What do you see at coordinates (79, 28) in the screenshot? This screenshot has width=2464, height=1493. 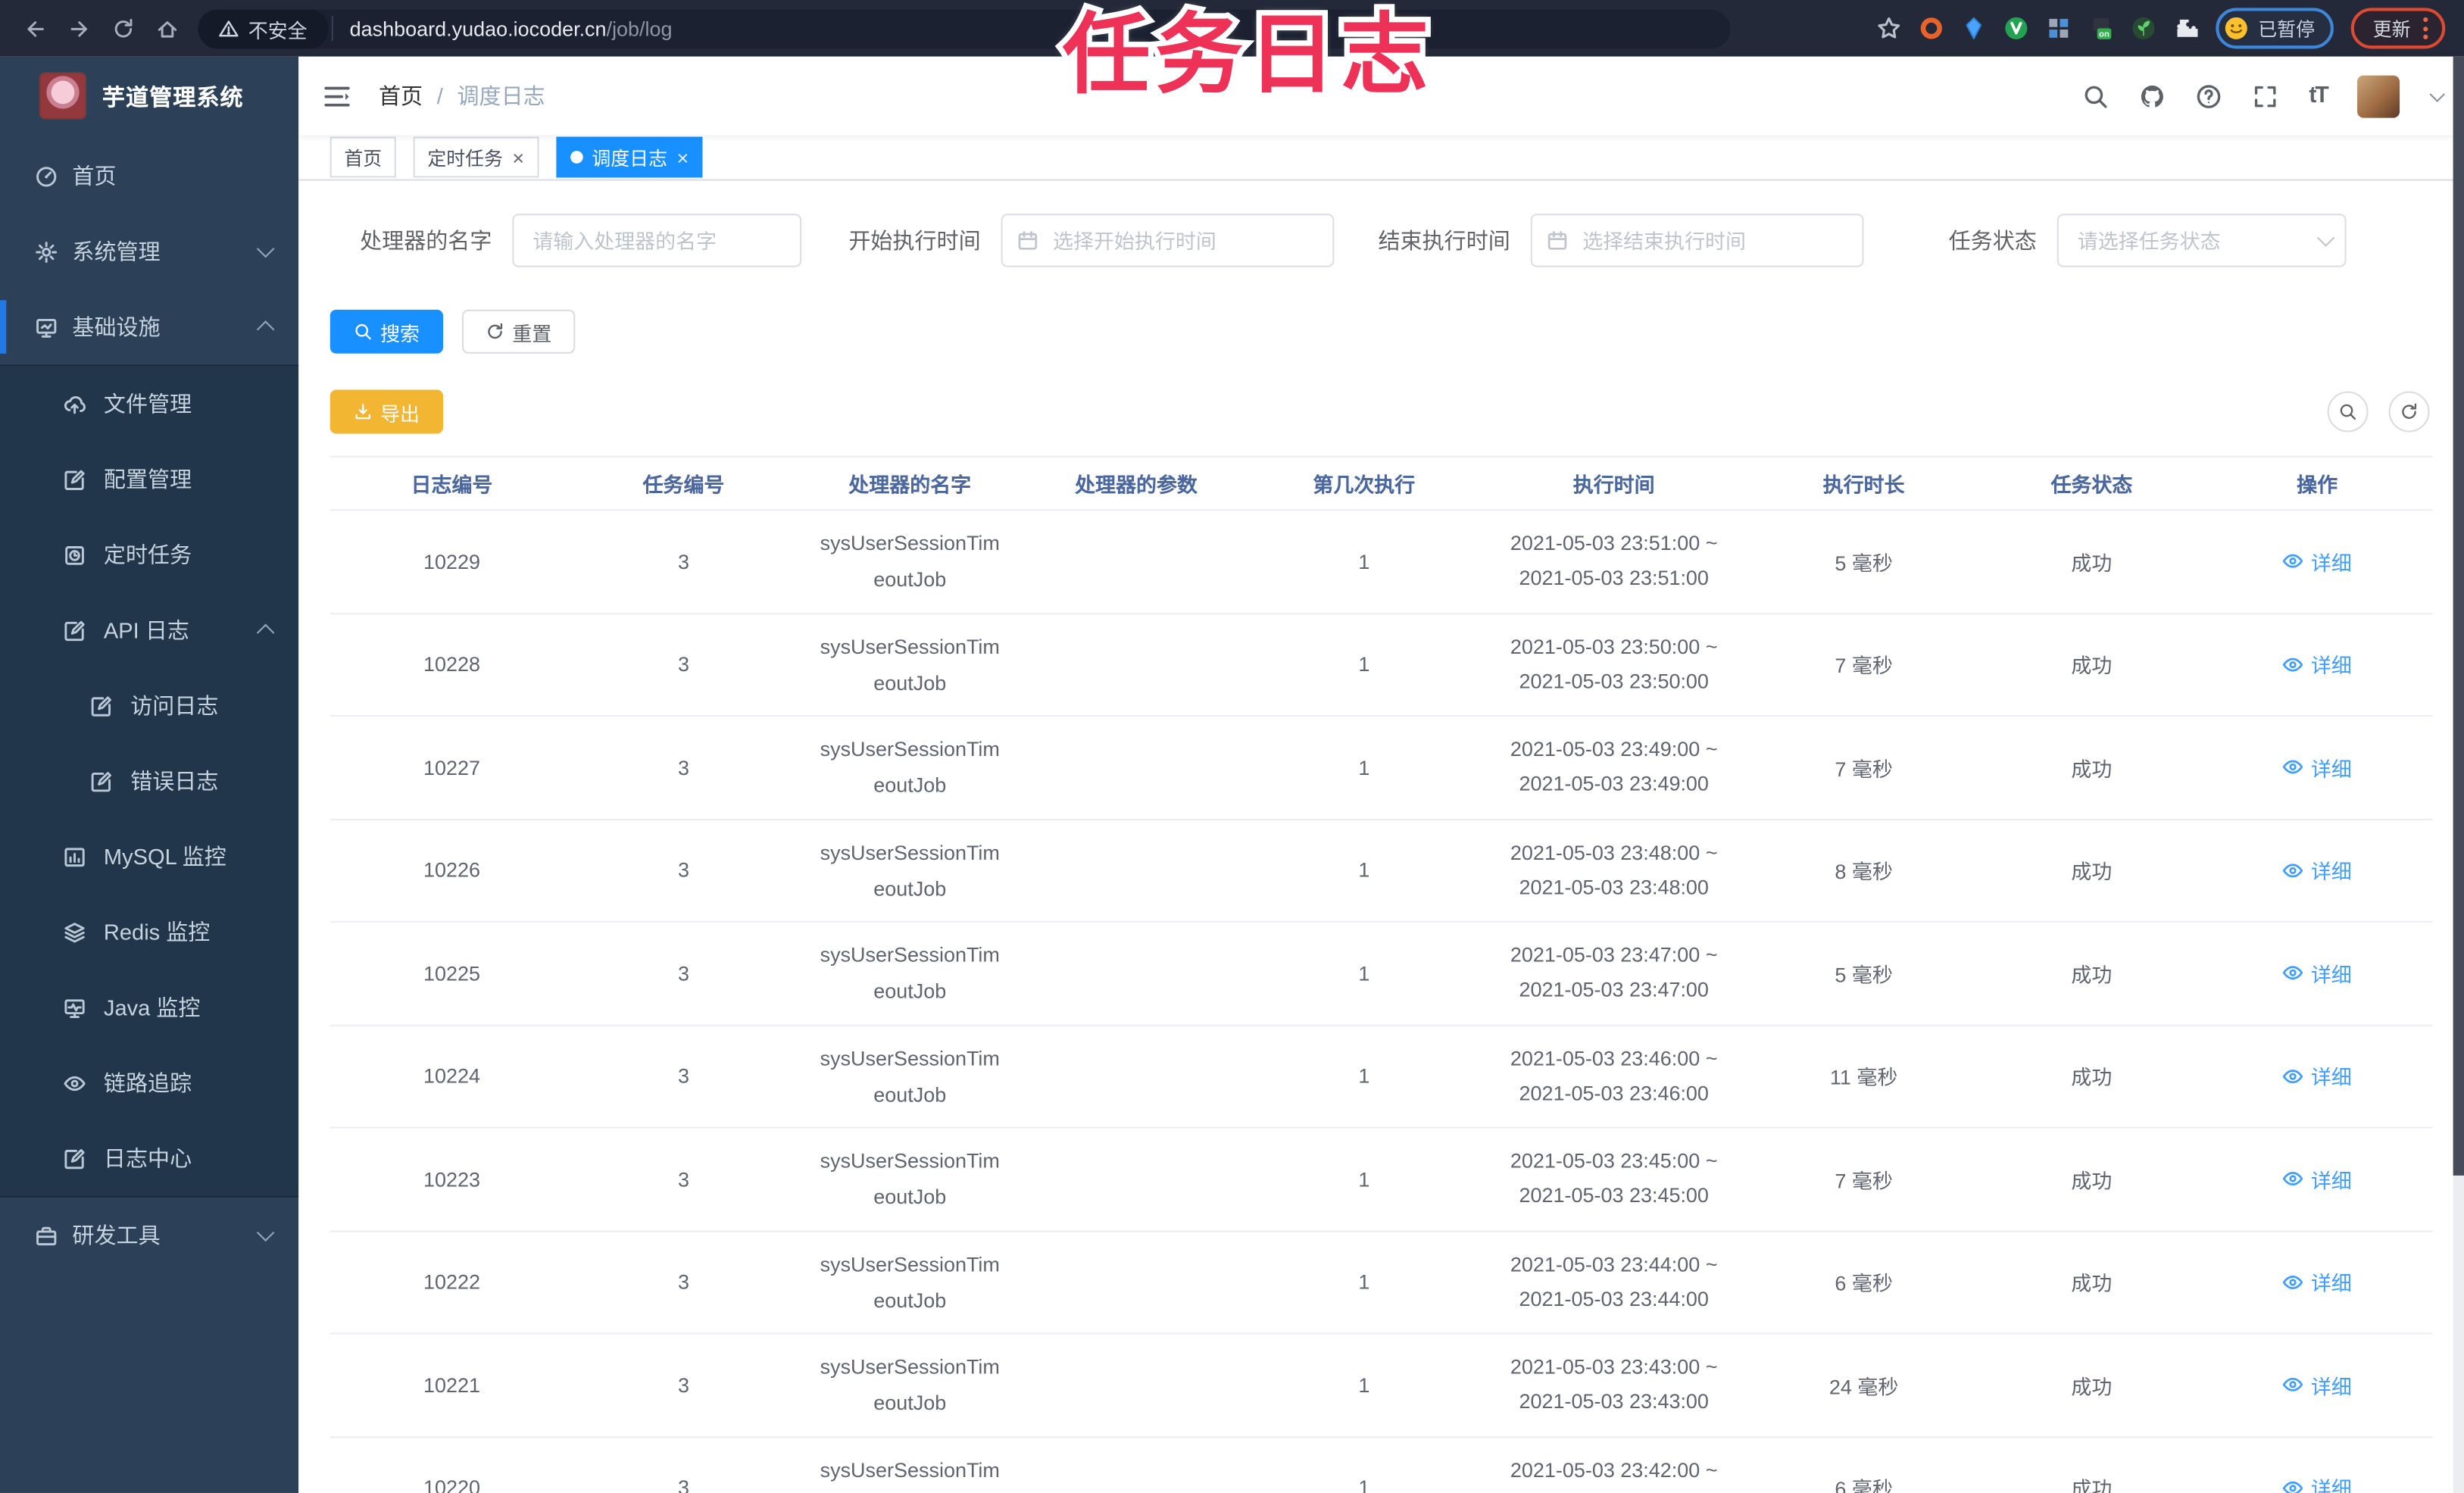 I see `browser-forward-button` at bounding box center [79, 28].